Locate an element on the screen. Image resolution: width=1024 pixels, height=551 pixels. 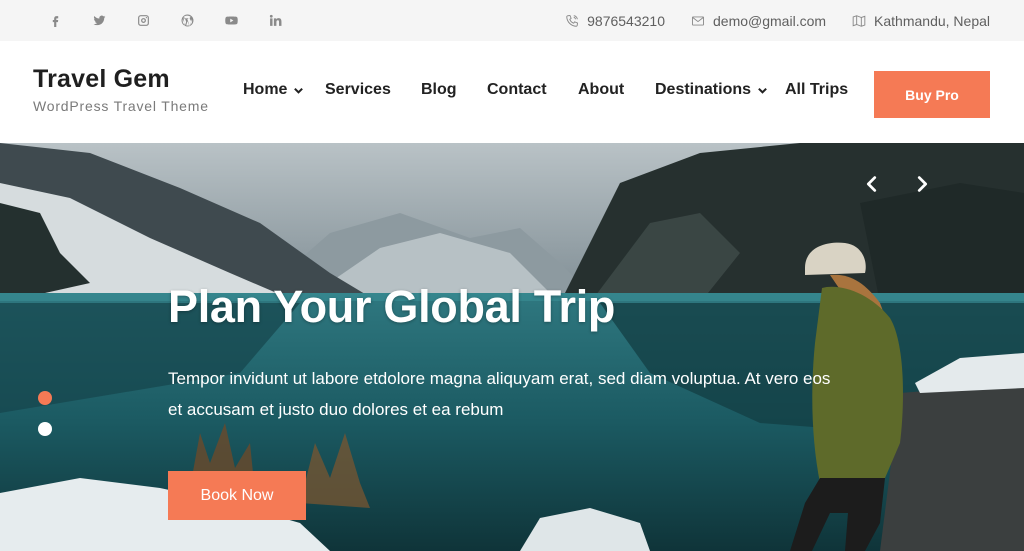
phone-icon is located at coordinates (572, 20).